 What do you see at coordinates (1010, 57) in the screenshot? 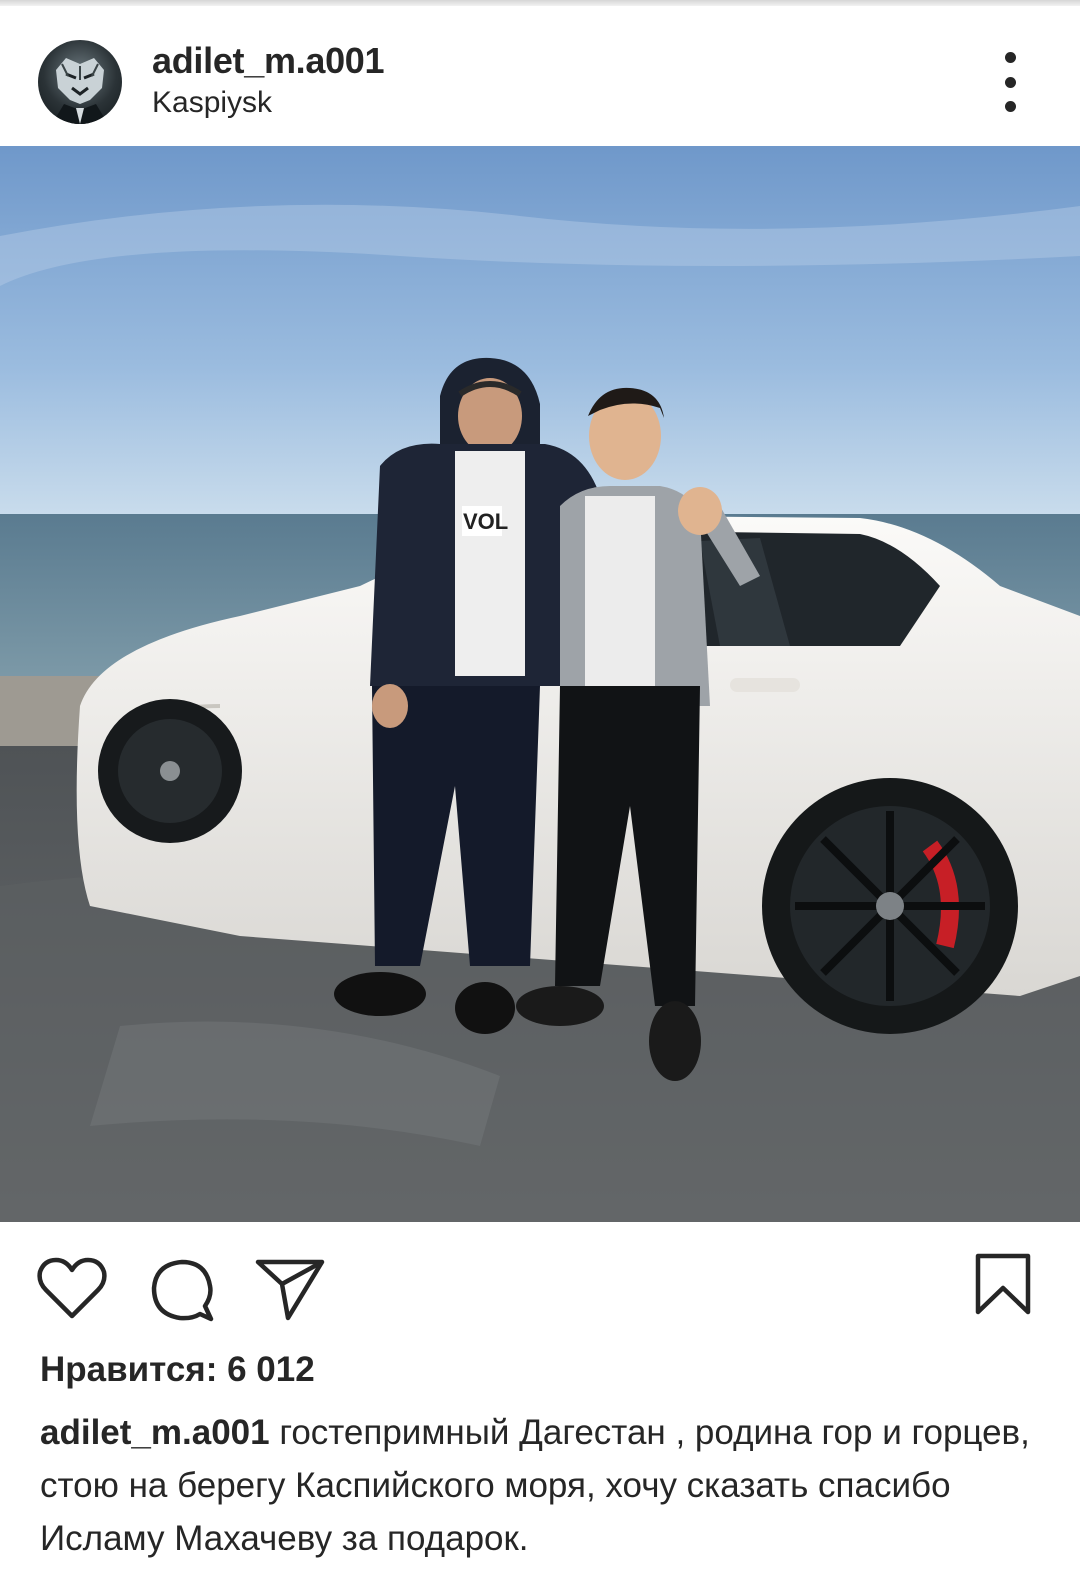
I see `more-vertical-icon` at bounding box center [1010, 57].